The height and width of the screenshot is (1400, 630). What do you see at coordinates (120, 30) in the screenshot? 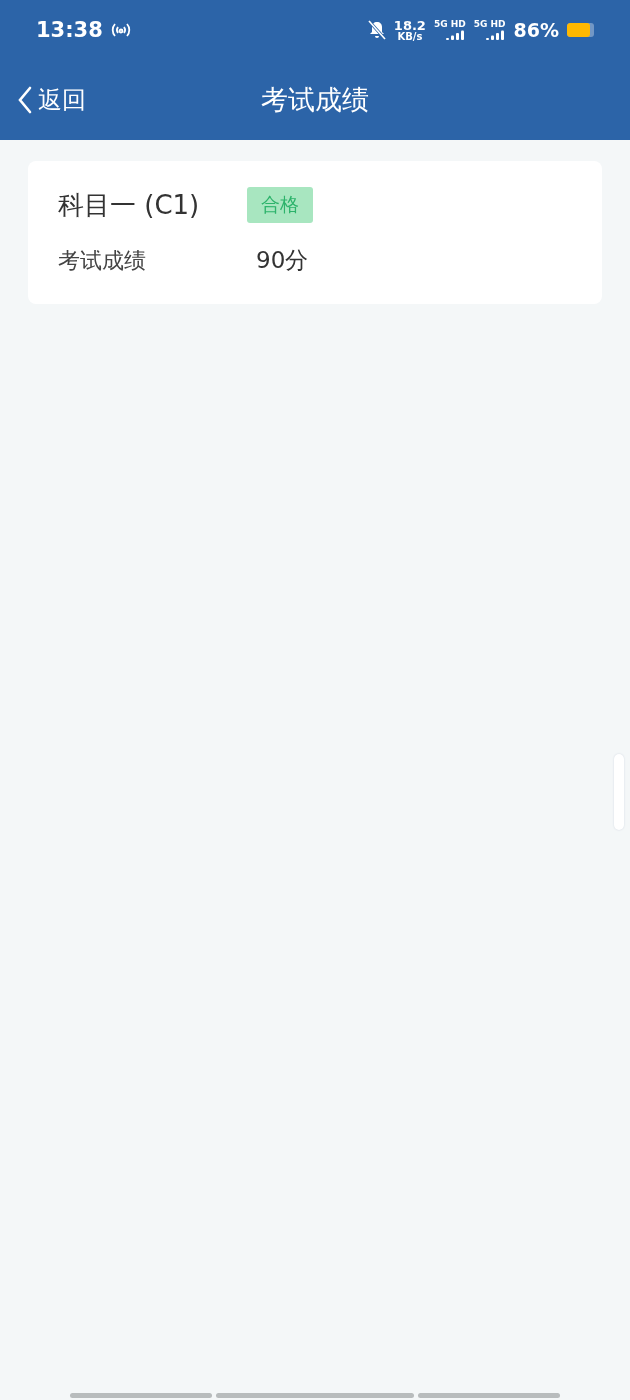
I see `hotspot-icon` at bounding box center [120, 30].